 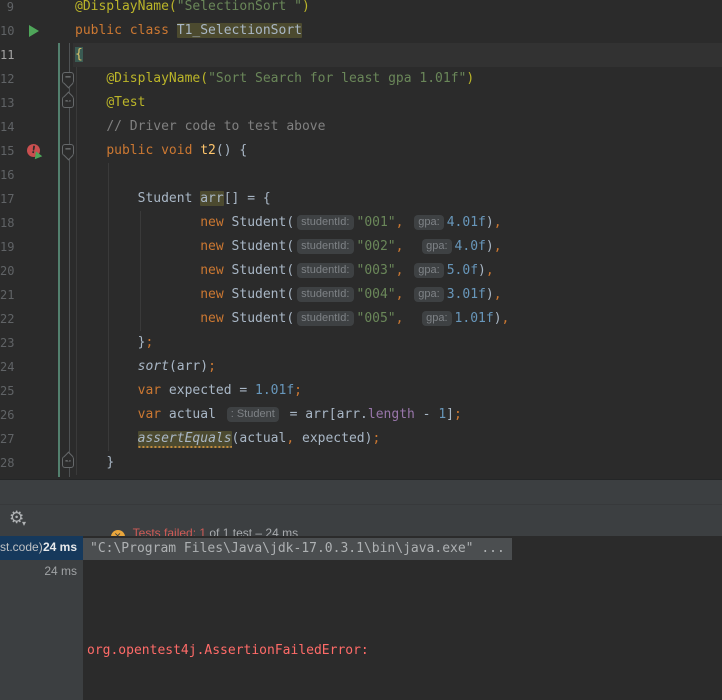 What do you see at coordinates (7, 343) in the screenshot?
I see `line-number: 23` at bounding box center [7, 343].